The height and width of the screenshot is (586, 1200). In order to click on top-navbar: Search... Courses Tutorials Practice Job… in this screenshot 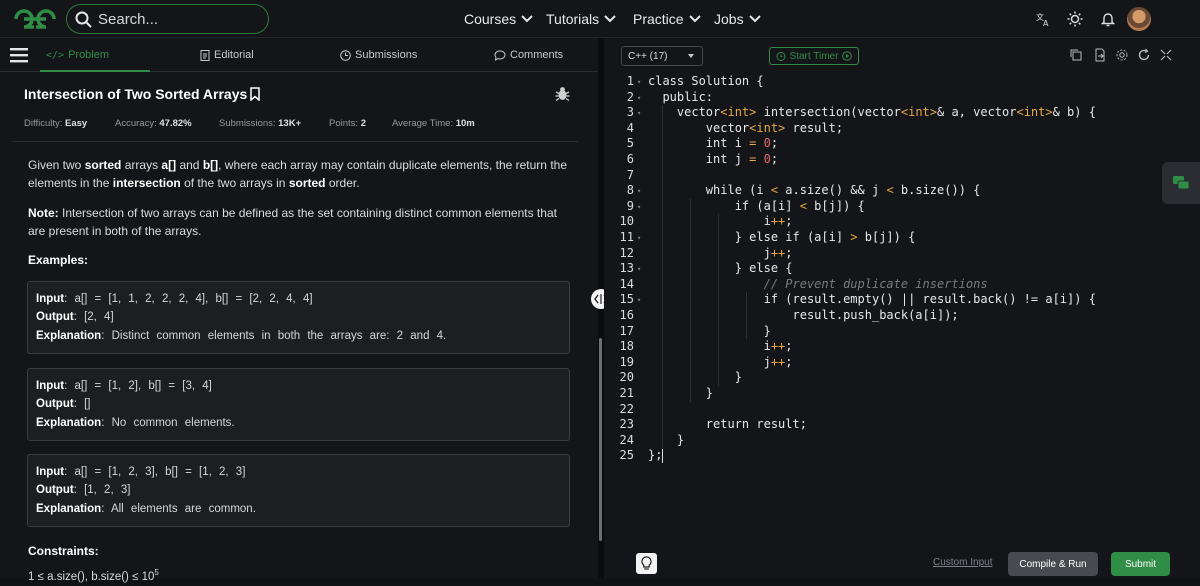, I will do `click(600, 19)`.